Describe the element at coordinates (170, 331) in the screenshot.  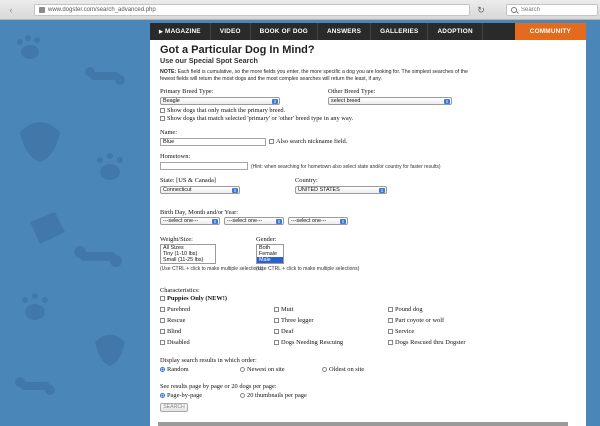
I see `characteristic-option: Blind` at that location.